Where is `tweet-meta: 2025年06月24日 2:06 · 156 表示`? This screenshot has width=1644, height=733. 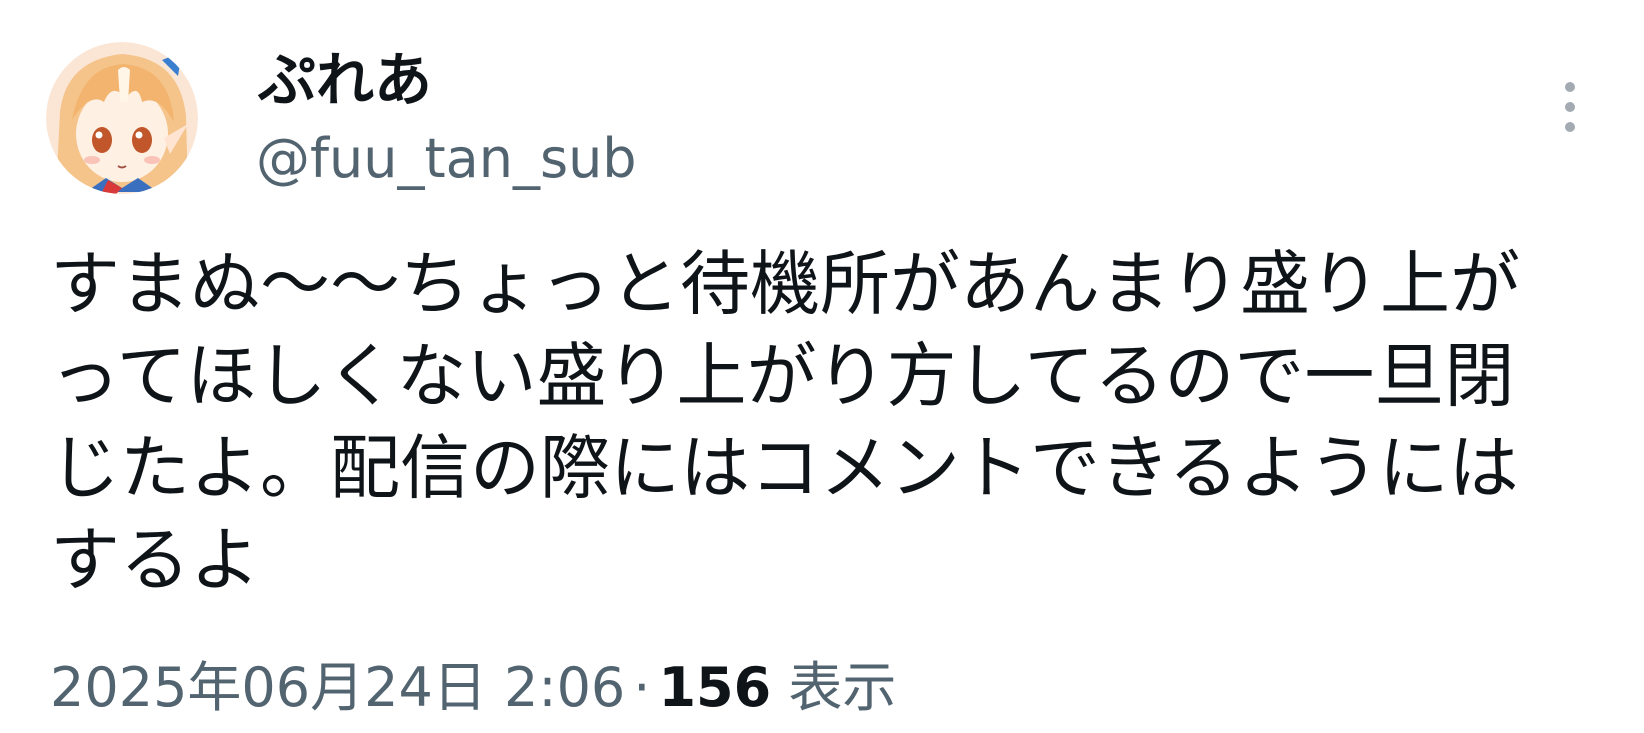
tweet-meta: 2025年06月24日 2:06 · 156 表示 is located at coordinates (473, 688).